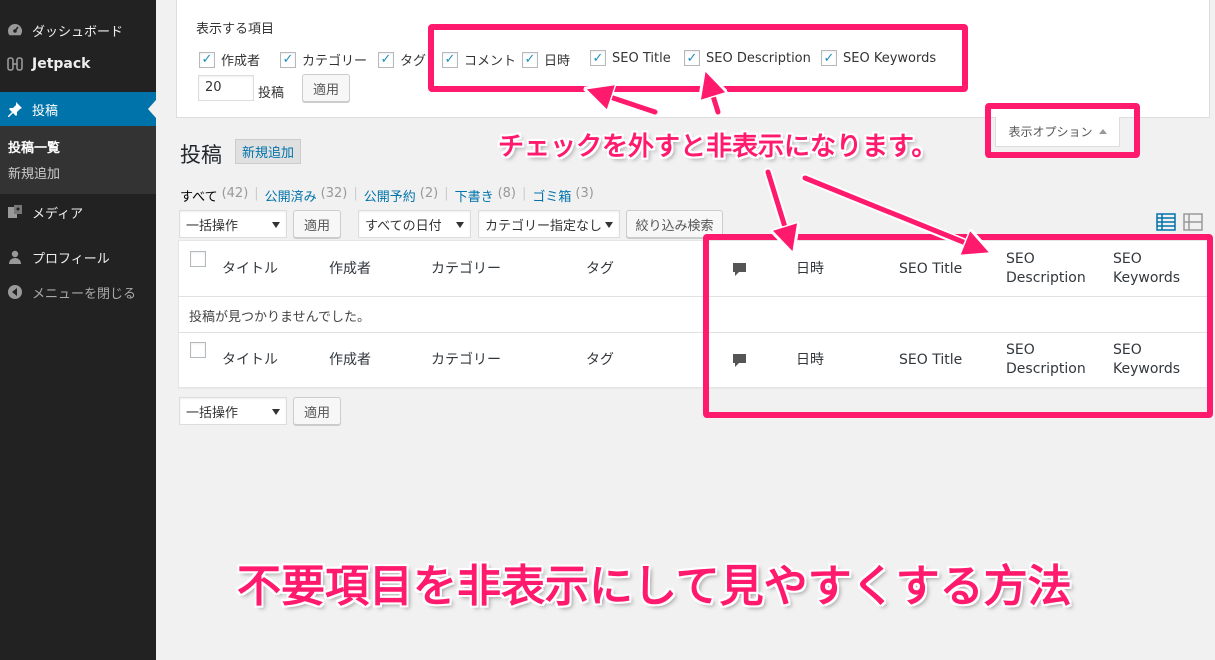 This screenshot has width=1215, height=660. Describe the element at coordinates (291, 195) in the screenshot. I see `status-link-published: 公開済み` at that location.